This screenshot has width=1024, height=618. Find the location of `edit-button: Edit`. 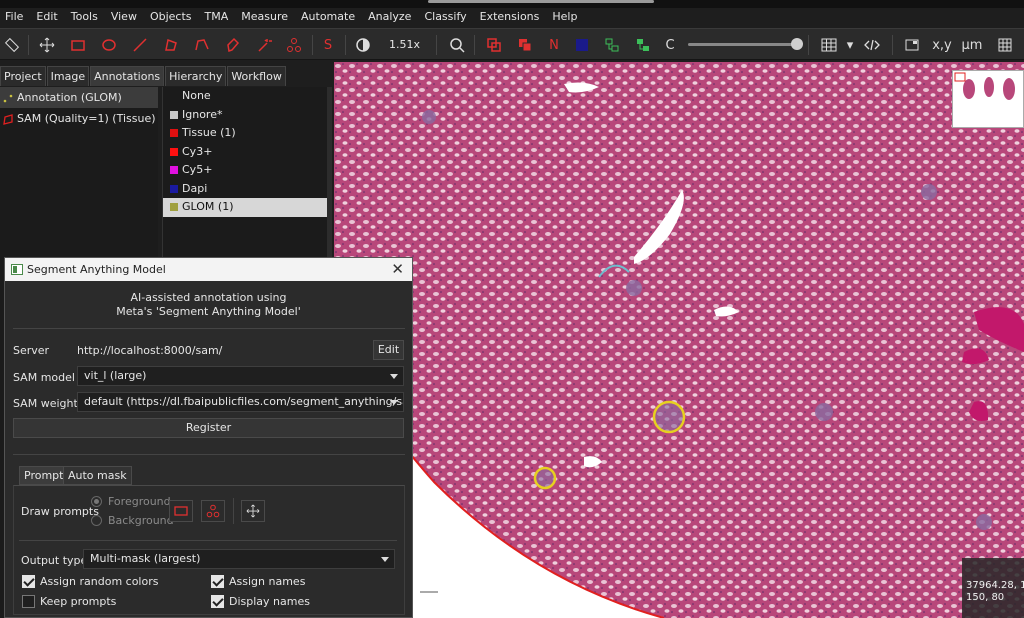

edit-button: Edit is located at coordinates (388, 350).